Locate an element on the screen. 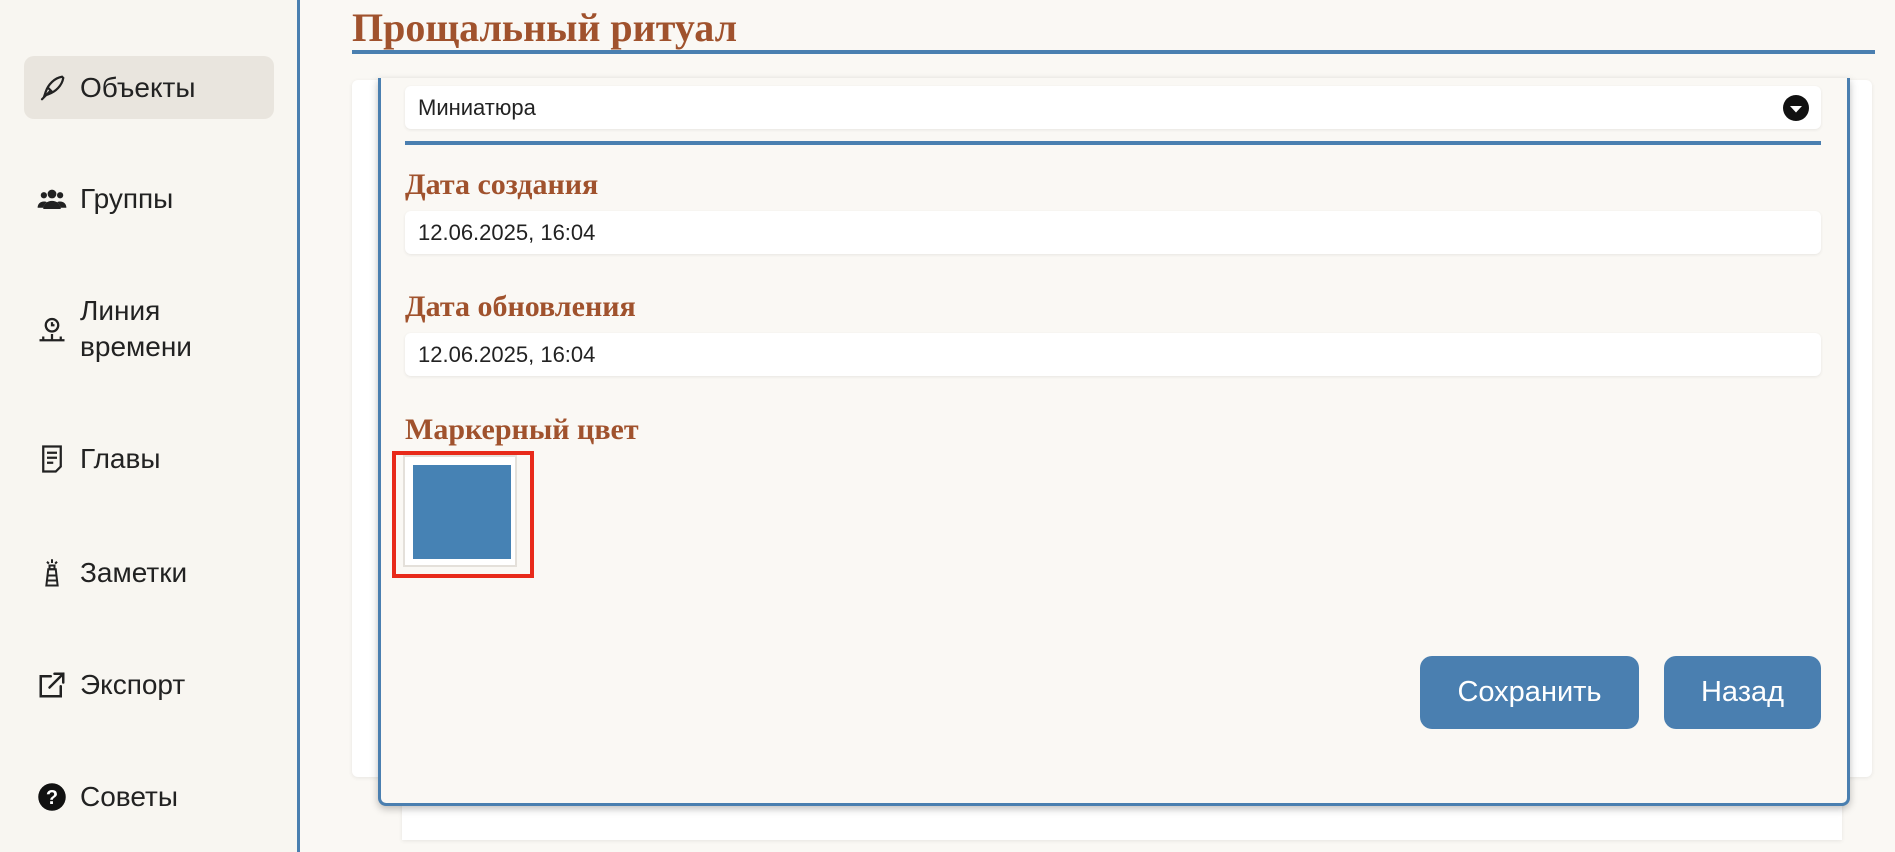  created-date-value: 12.06.2025, 16:04 is located at coordinates (507, 232).